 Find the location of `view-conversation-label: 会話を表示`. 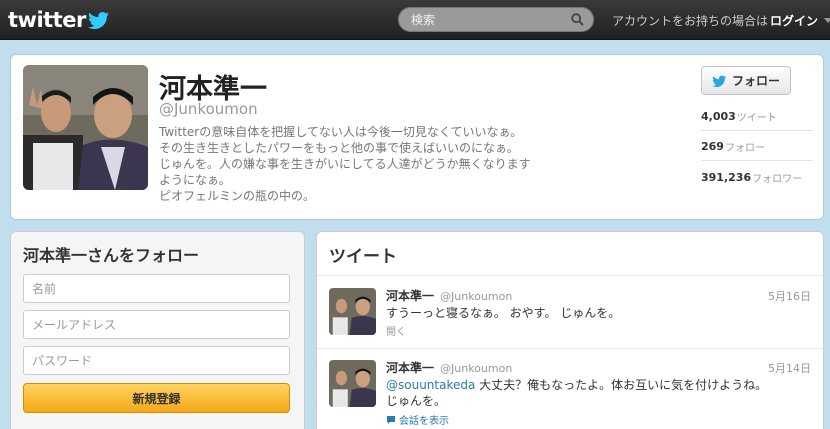

view-conversation-label: 会話を表示 is located at coordinates (424, 421).